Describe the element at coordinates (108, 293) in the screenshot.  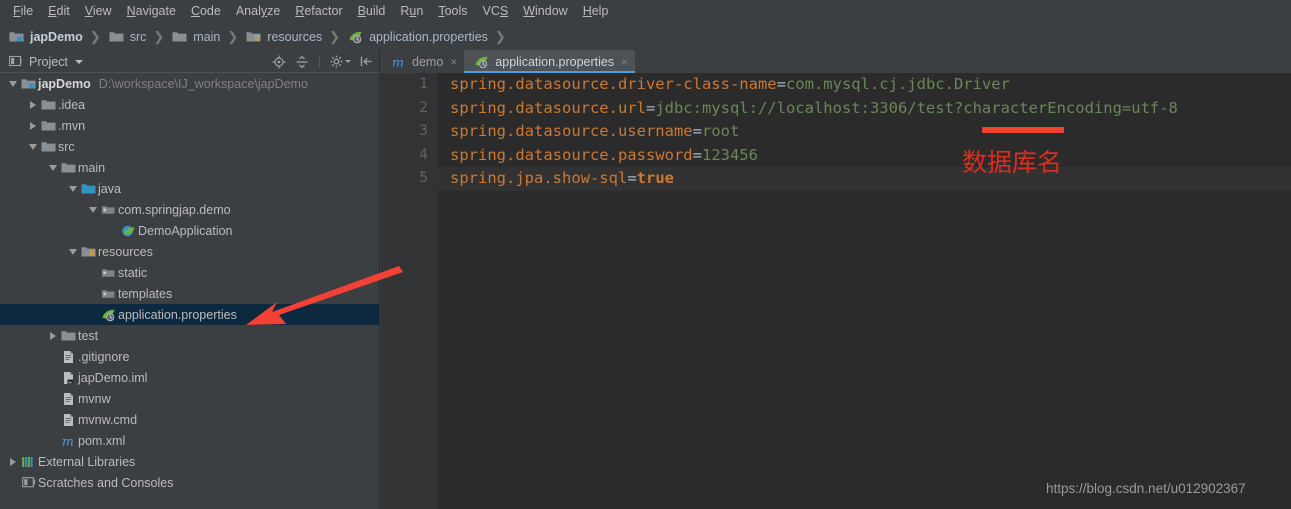
I see `package-icon` at that location.